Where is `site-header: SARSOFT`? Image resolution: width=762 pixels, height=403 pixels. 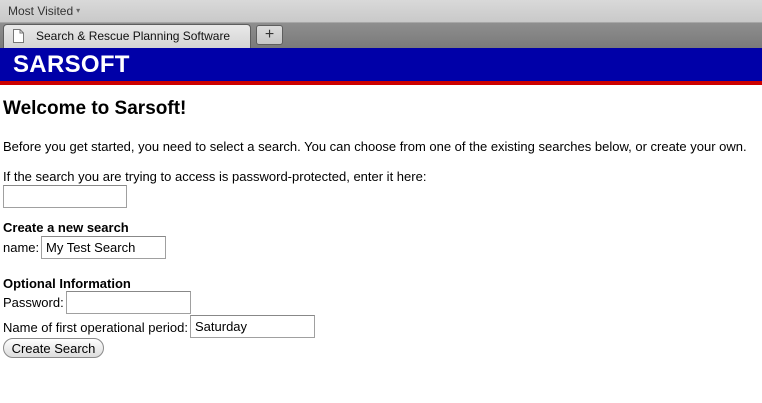
site-header: SARSOFT is located at coordinates (381, 66).